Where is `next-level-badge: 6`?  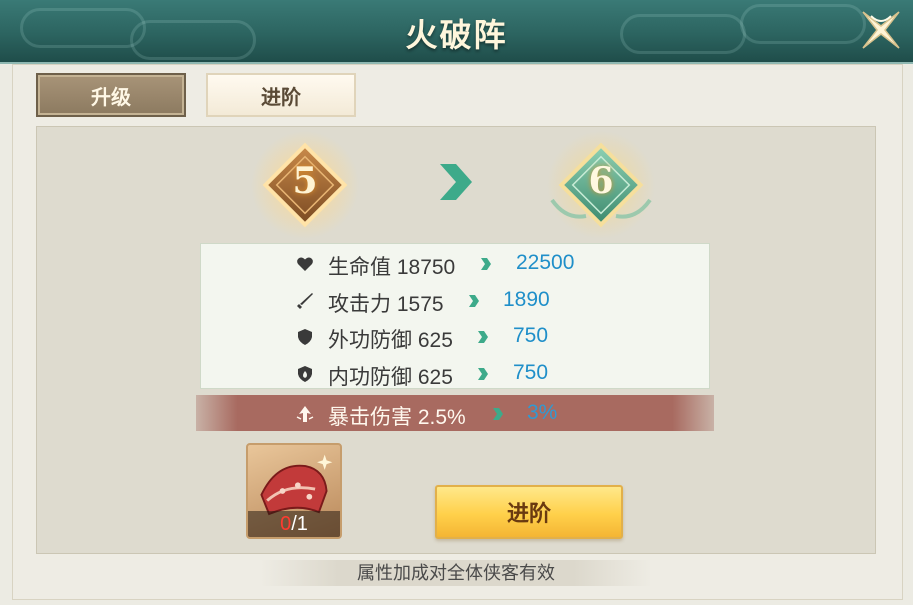
next-level-badge: 6 is located at coordinates (601, 185).